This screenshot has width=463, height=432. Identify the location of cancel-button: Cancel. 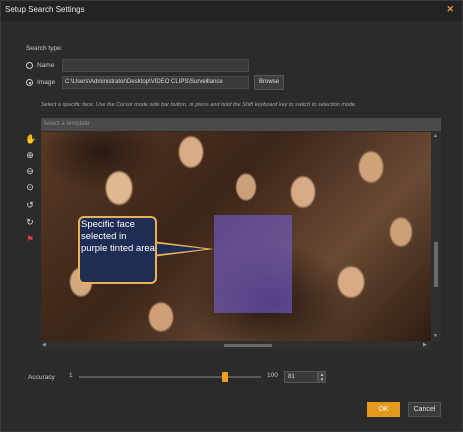
(424, 409).